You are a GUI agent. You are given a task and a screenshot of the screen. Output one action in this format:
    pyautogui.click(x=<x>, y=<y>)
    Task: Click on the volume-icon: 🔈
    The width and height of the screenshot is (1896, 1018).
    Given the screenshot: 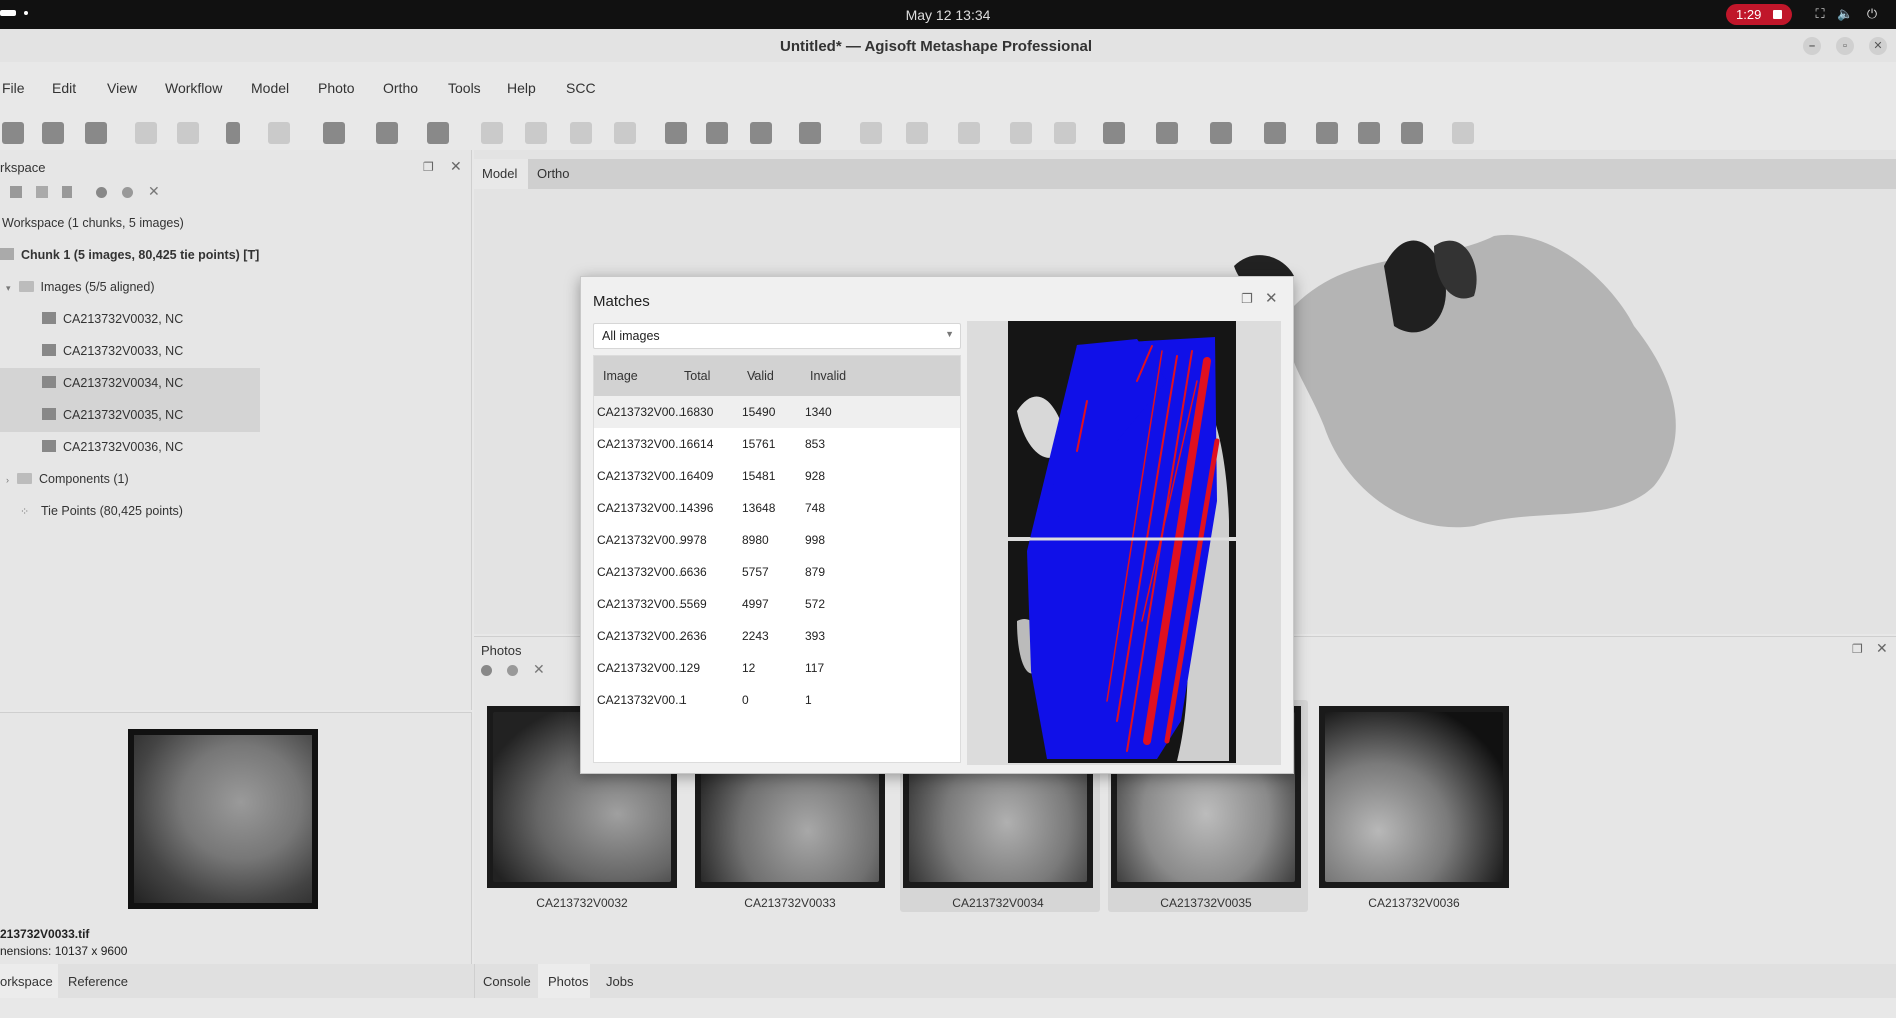 What is the action you would take?
    pyautogui.click(x=1845, y=14)
    